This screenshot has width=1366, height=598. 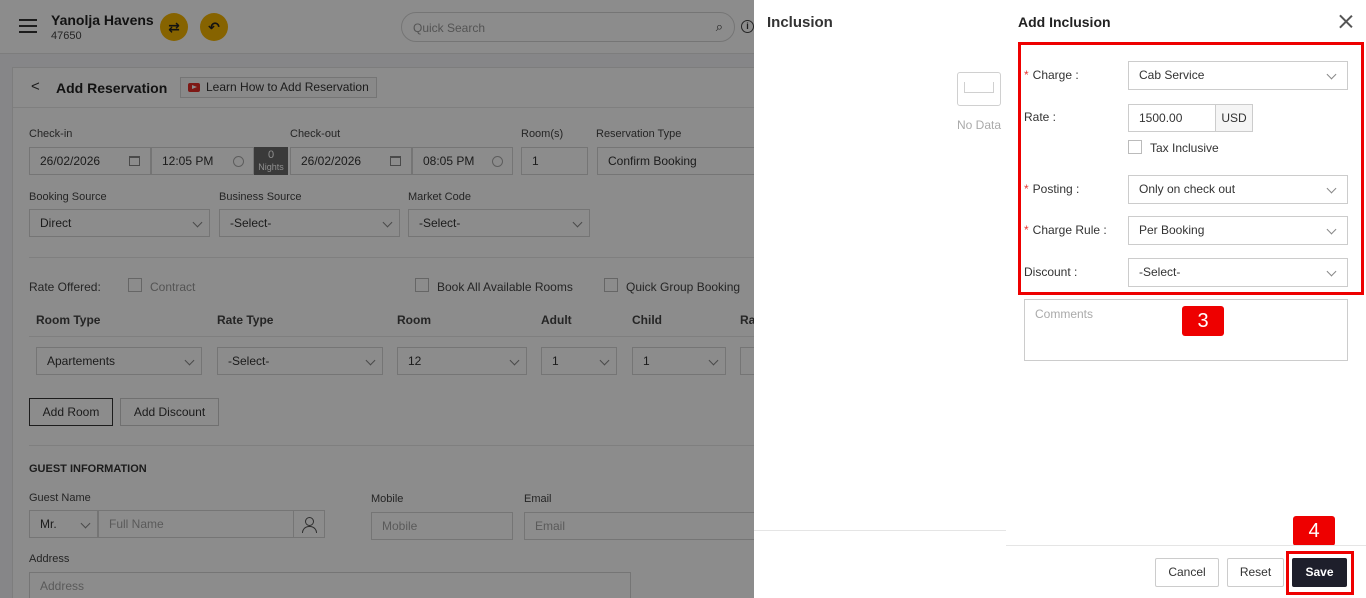 I want to click on tax-inclusive-checkbox, so click(x=1135, y=147).